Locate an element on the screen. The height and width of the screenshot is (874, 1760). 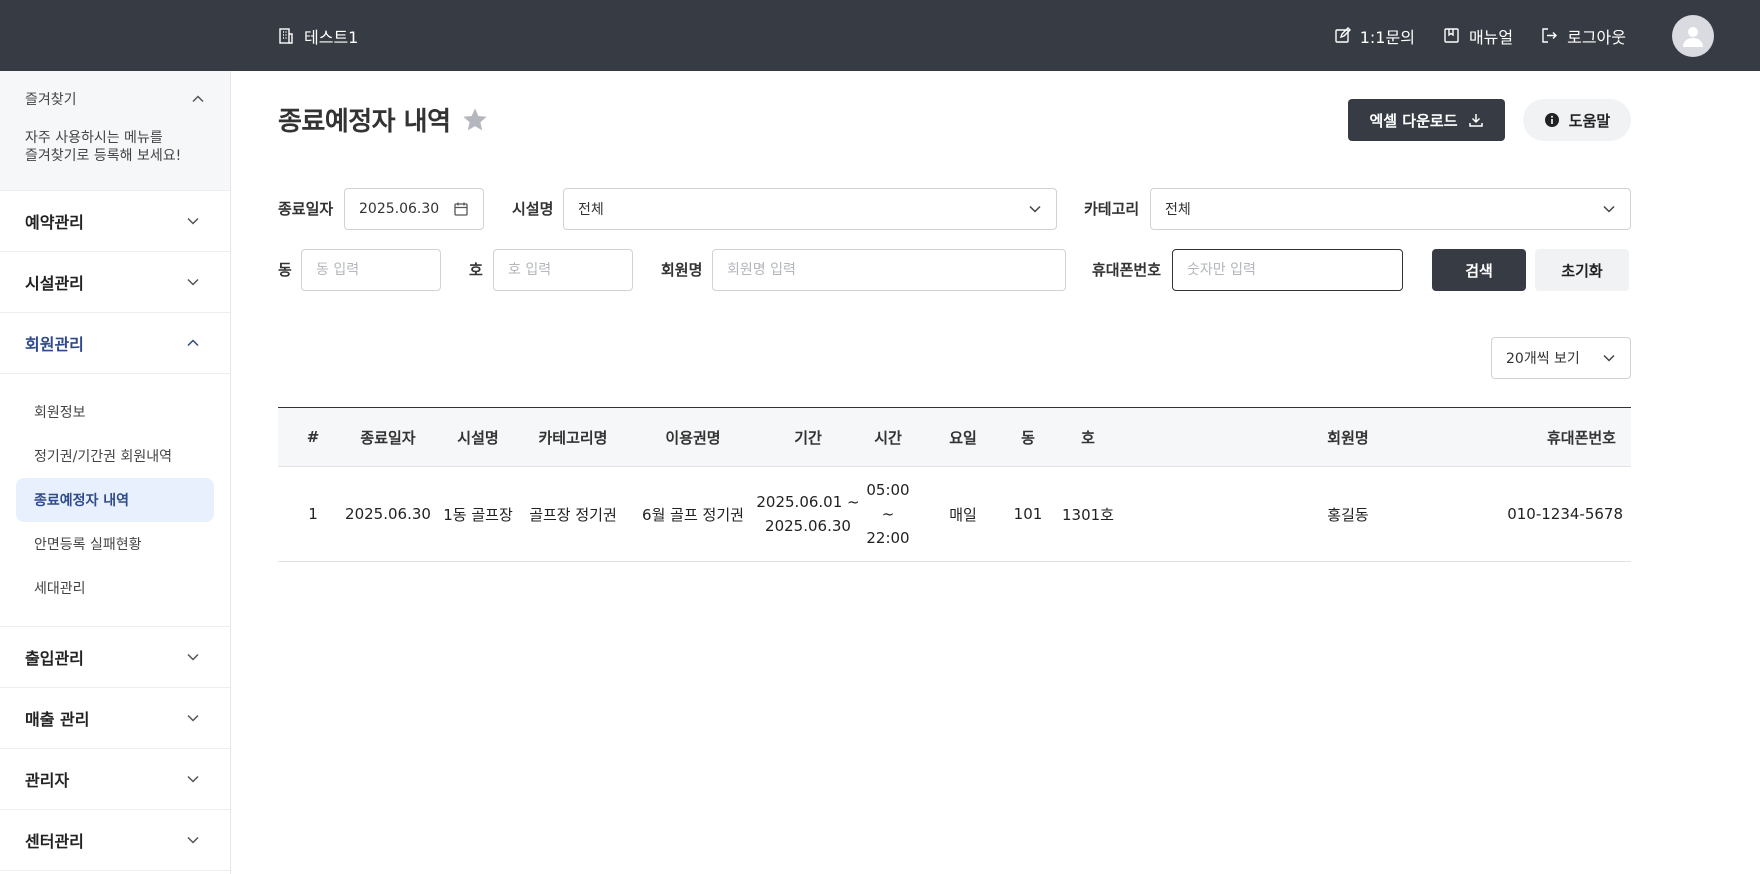
sidebar-item-center: 센터관리 is located at coordinates (115, 840).